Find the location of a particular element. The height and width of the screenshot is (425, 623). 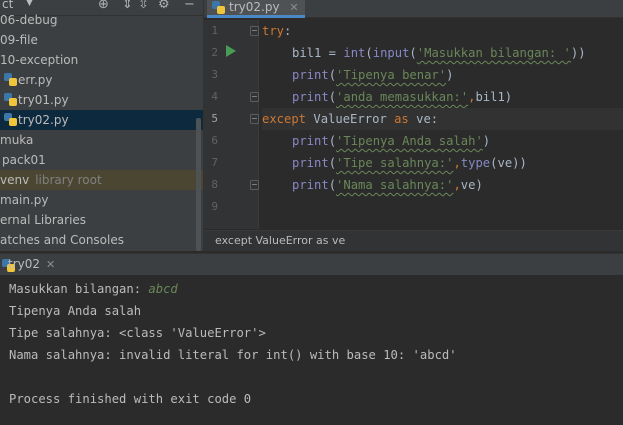

tree-item-09-file: 09-file is located at coordinates (101, 40).